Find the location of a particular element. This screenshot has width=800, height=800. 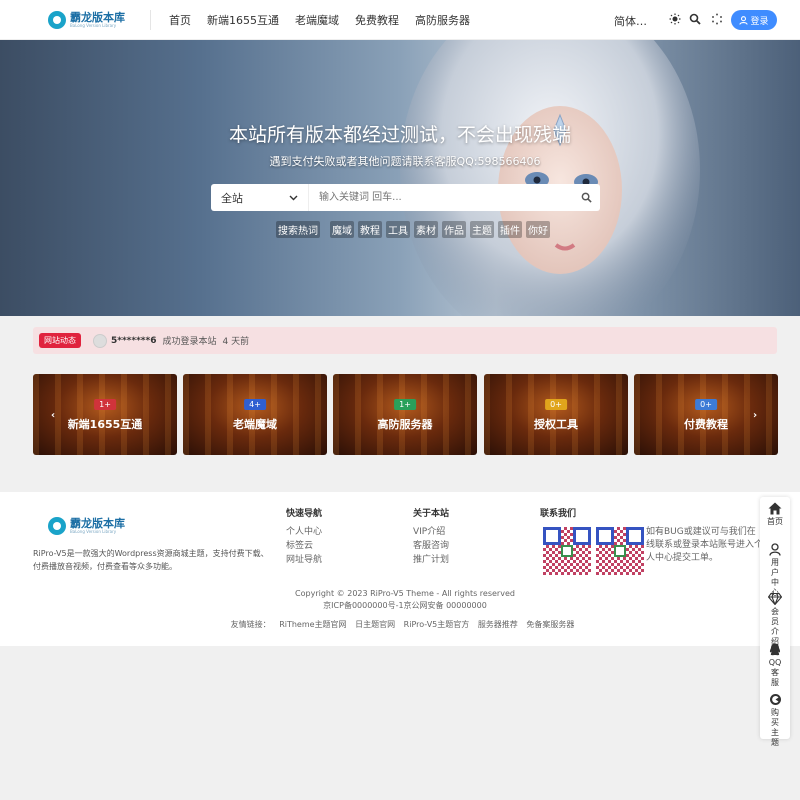

hot-word: 插件 is located at coordinates (510, 229).